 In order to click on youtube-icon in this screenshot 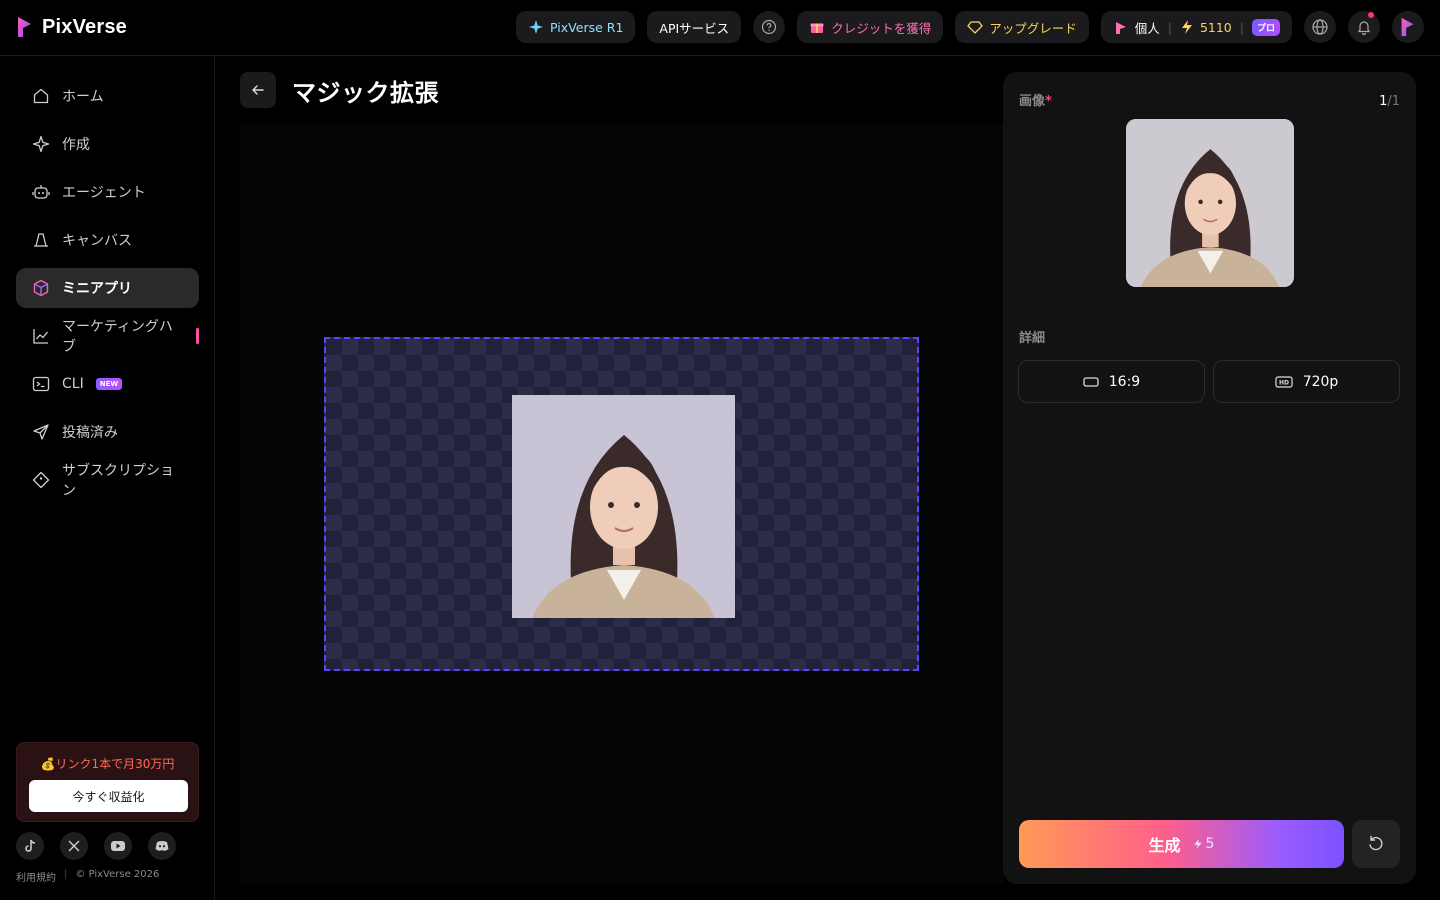, I will do `click(118, 846)`.